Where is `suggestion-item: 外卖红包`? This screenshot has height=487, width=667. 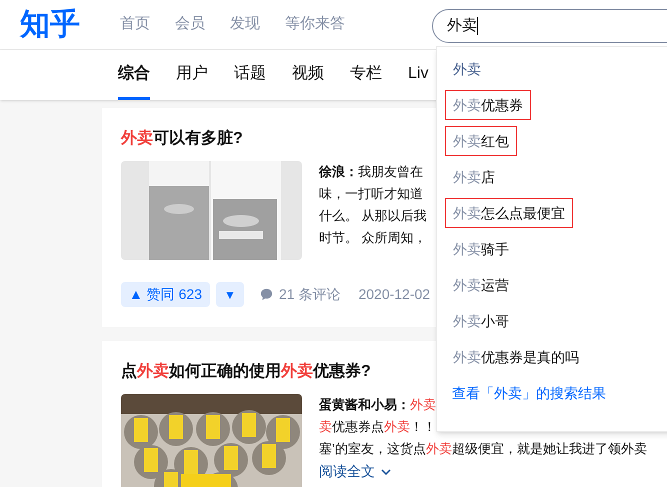 suggestion-item: 外卖红包 is located at coordinates (481, 141).